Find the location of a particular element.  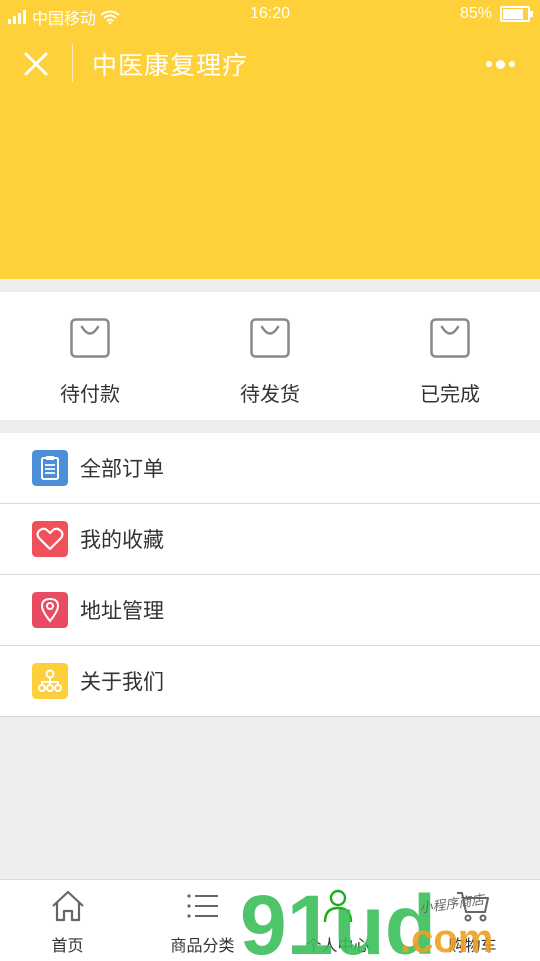

tab-home: 首页 is located at coordinates (67, 920).